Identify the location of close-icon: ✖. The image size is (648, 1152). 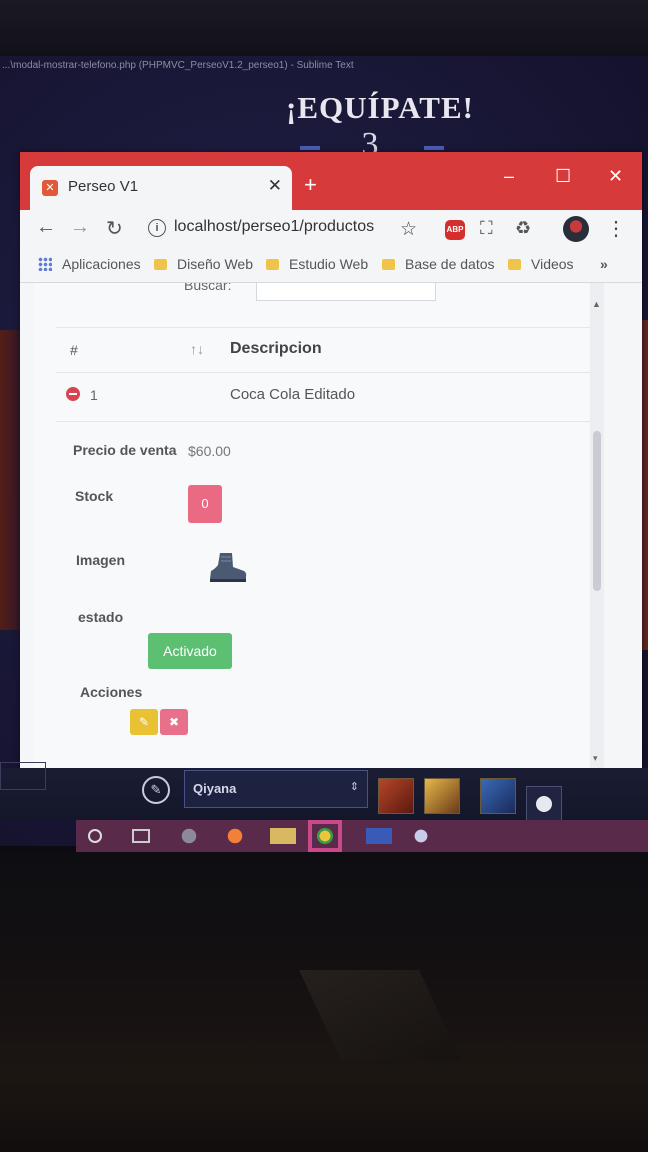
(174, 722).